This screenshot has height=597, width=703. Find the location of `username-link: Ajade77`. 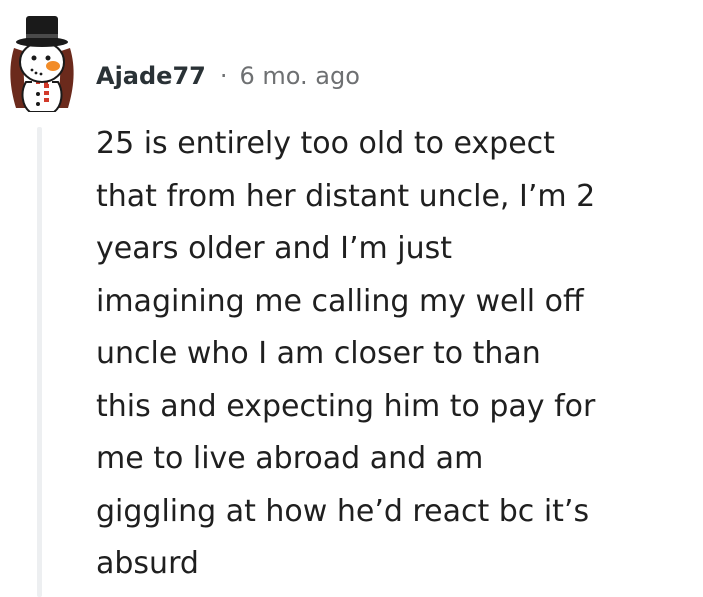

username-link: Ajade77 is located at coordinates (151, 76).